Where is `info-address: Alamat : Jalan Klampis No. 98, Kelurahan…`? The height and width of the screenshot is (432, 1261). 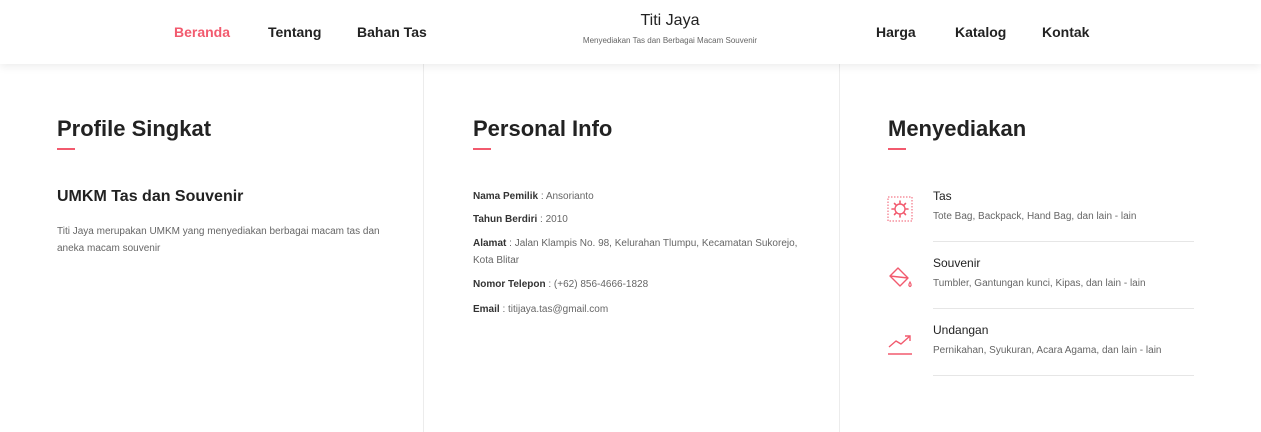 info-address: Alamat : Jalan Klampis No. 98, Kelurahan… is located at coordinates (643, 252).